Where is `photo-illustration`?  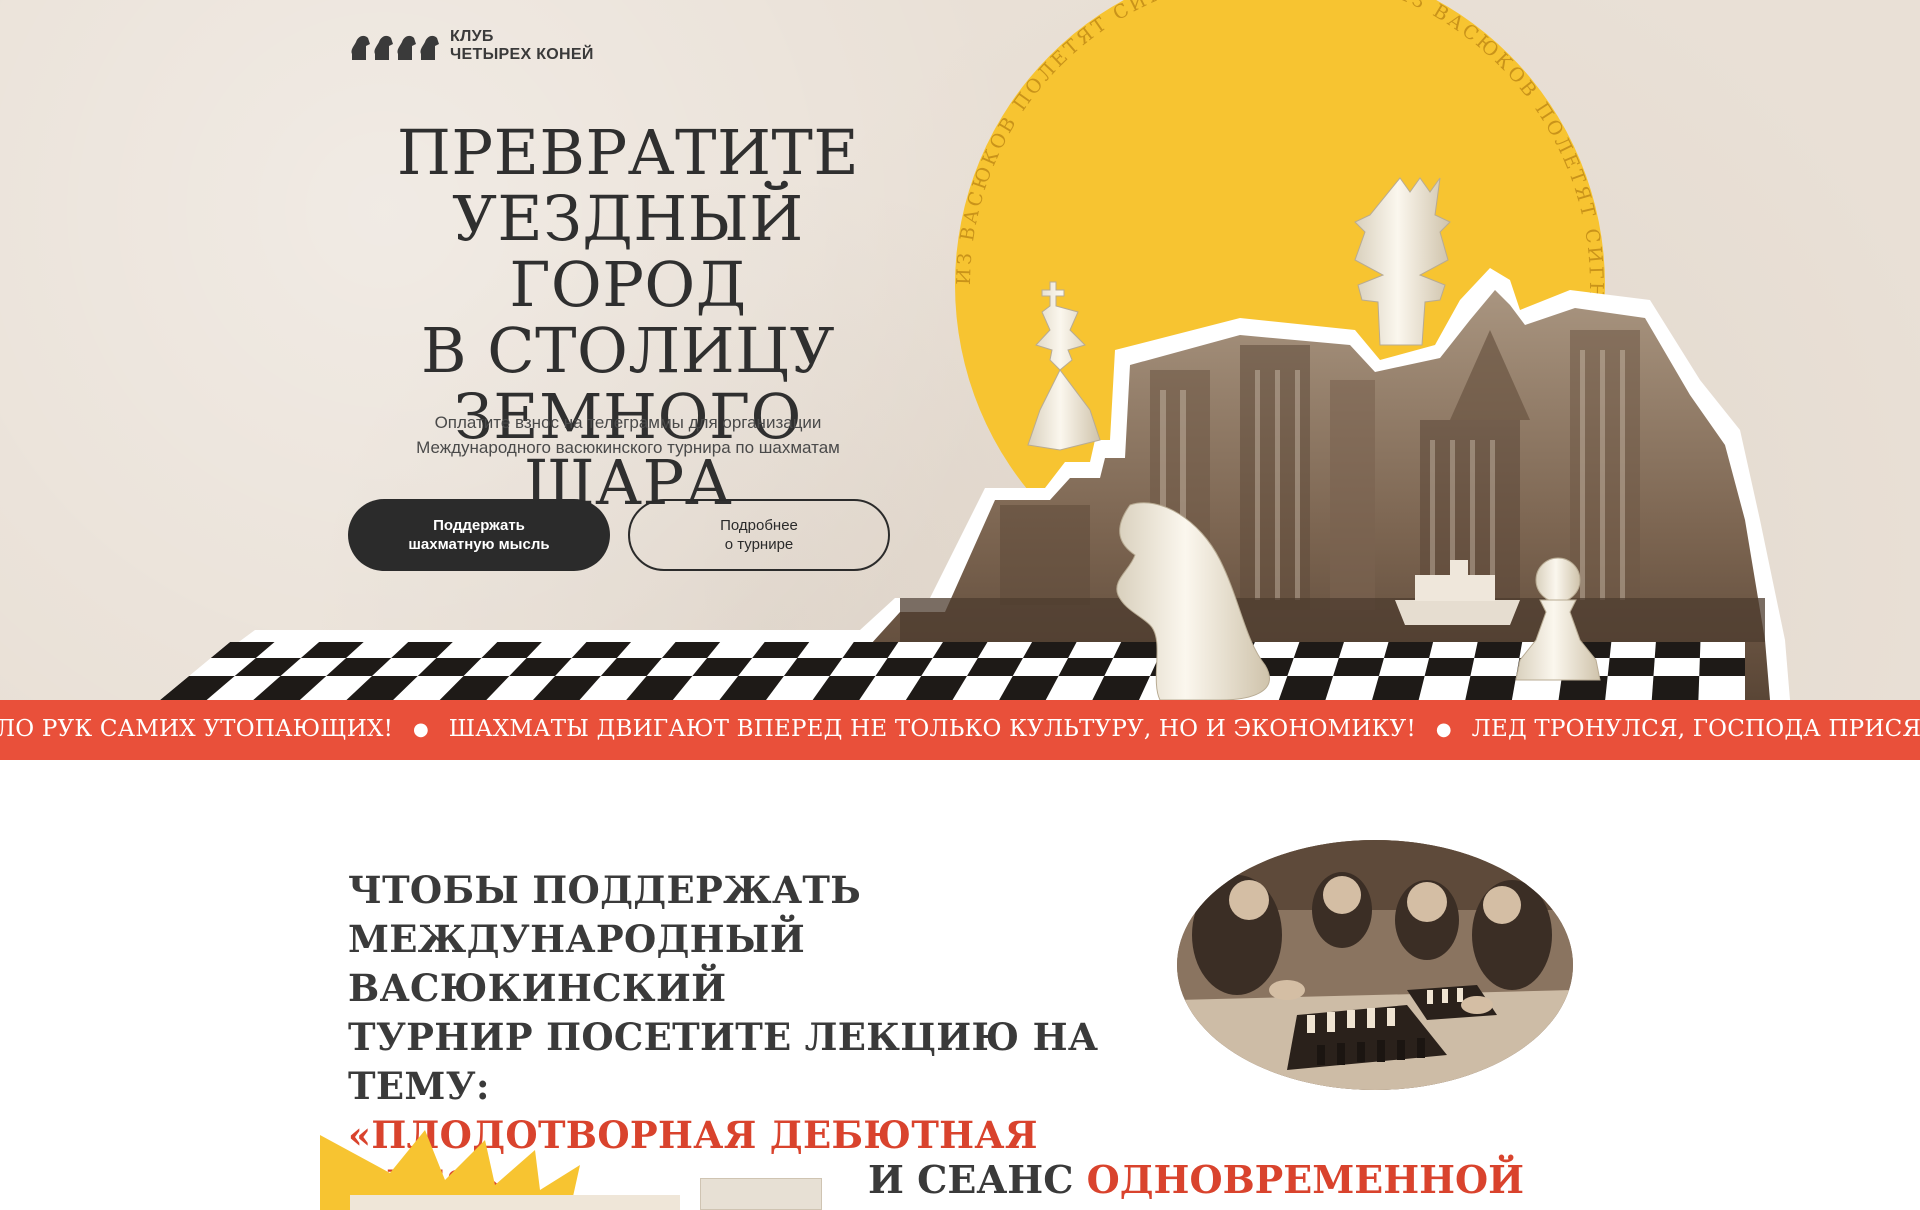
photo-illustration is located at coordinates (1375, 965).